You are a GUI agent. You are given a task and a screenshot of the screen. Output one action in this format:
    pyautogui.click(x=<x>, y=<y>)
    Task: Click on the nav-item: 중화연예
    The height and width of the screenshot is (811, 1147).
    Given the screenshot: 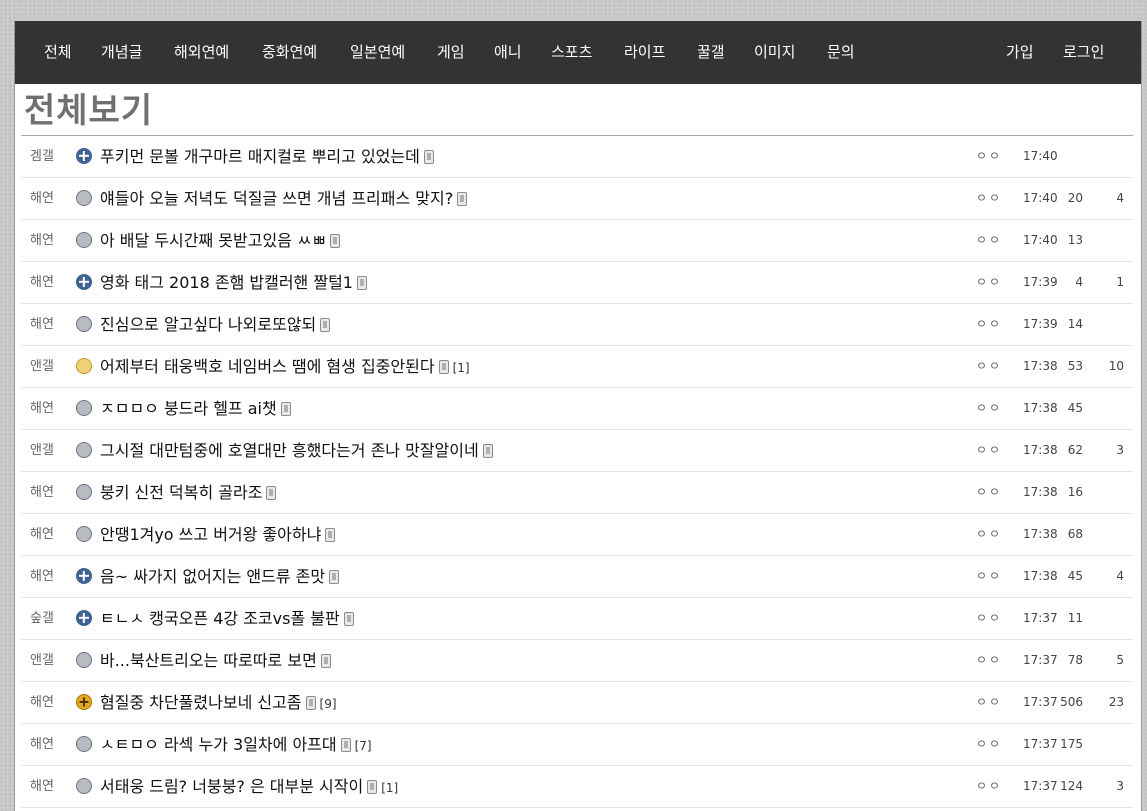 What is the action you would take?
    pyautogui.click(x=289, y=52)
    